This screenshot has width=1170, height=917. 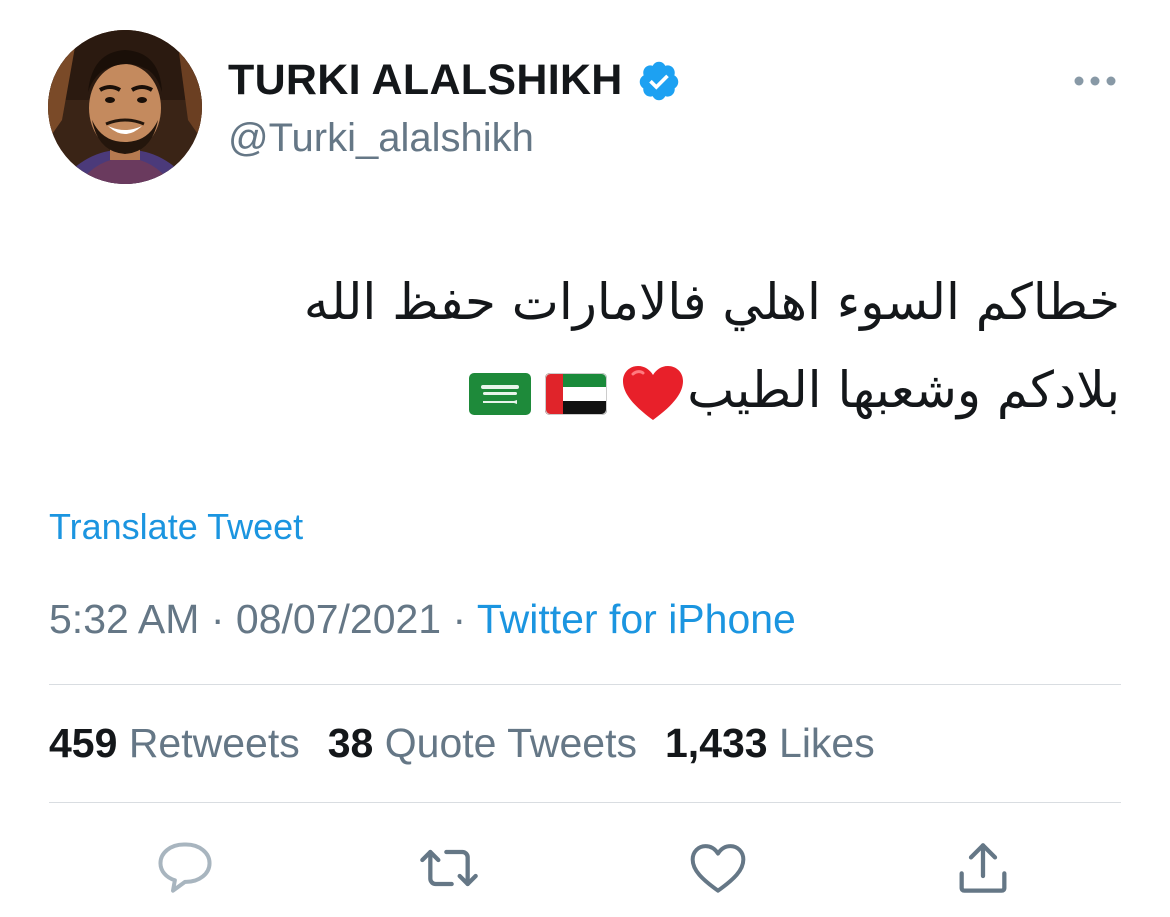 I want to click on likes-stat: 1,433 Likes, so click(x=770, y=743).